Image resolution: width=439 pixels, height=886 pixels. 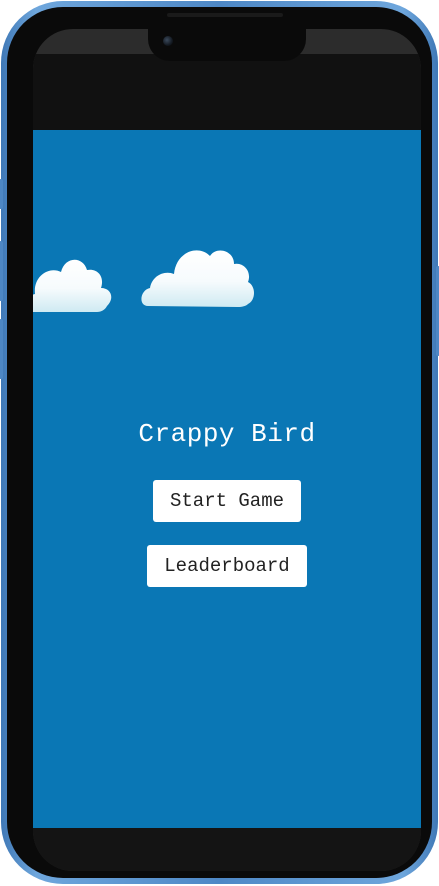 What do you see at coordinates (227, 566) in the screenshot?
I see `leaderboard-button: Leaderboard` at bounding box center [227, 566].